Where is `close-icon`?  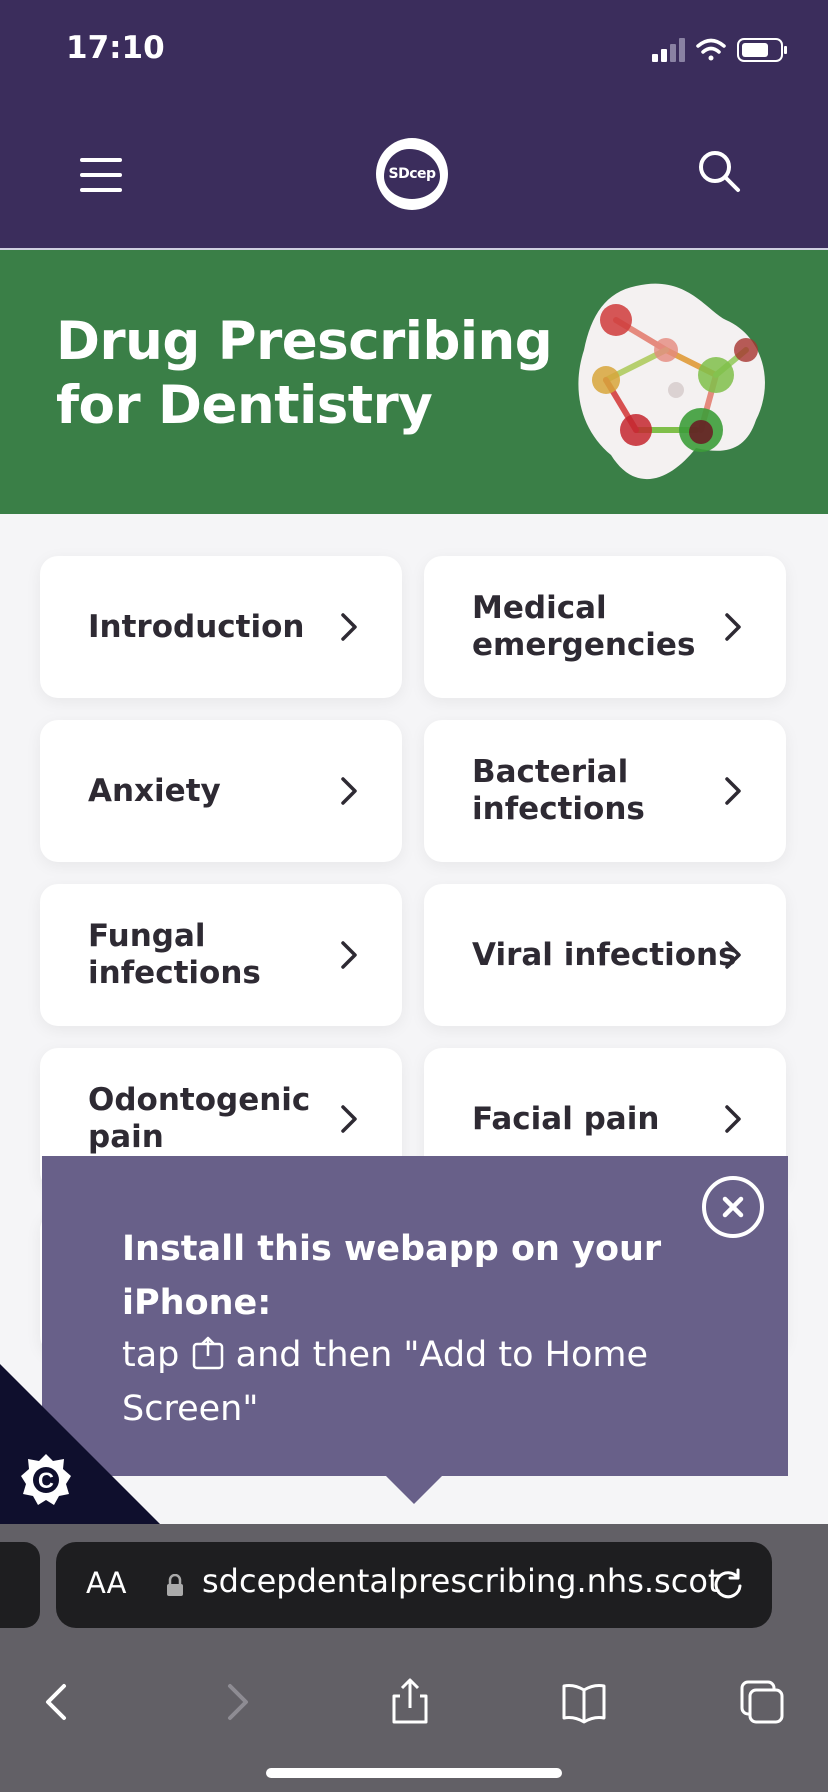
close-icon is located at coordinates (733, 1207).